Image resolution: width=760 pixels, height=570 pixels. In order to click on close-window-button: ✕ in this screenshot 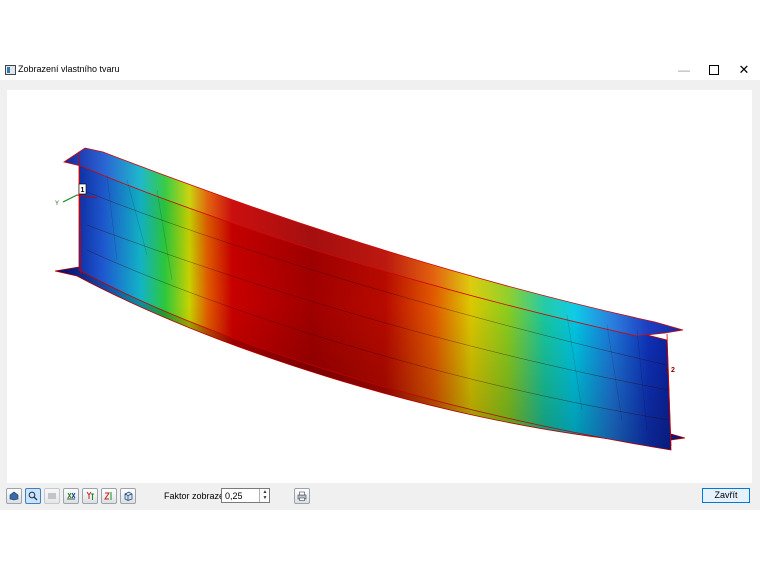, I will do `click(744, 70)`.